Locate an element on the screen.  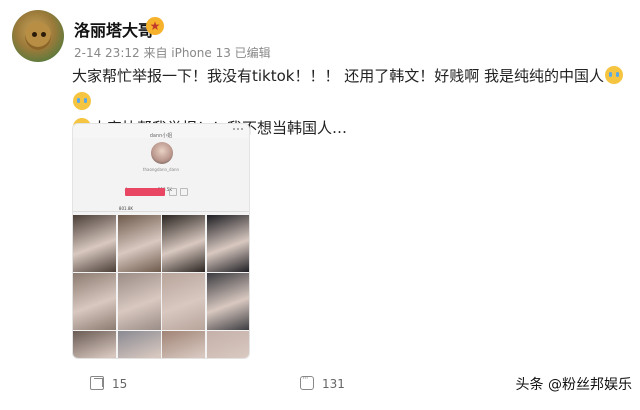
screenshot-follow-button is located at coordinates (145, 192).